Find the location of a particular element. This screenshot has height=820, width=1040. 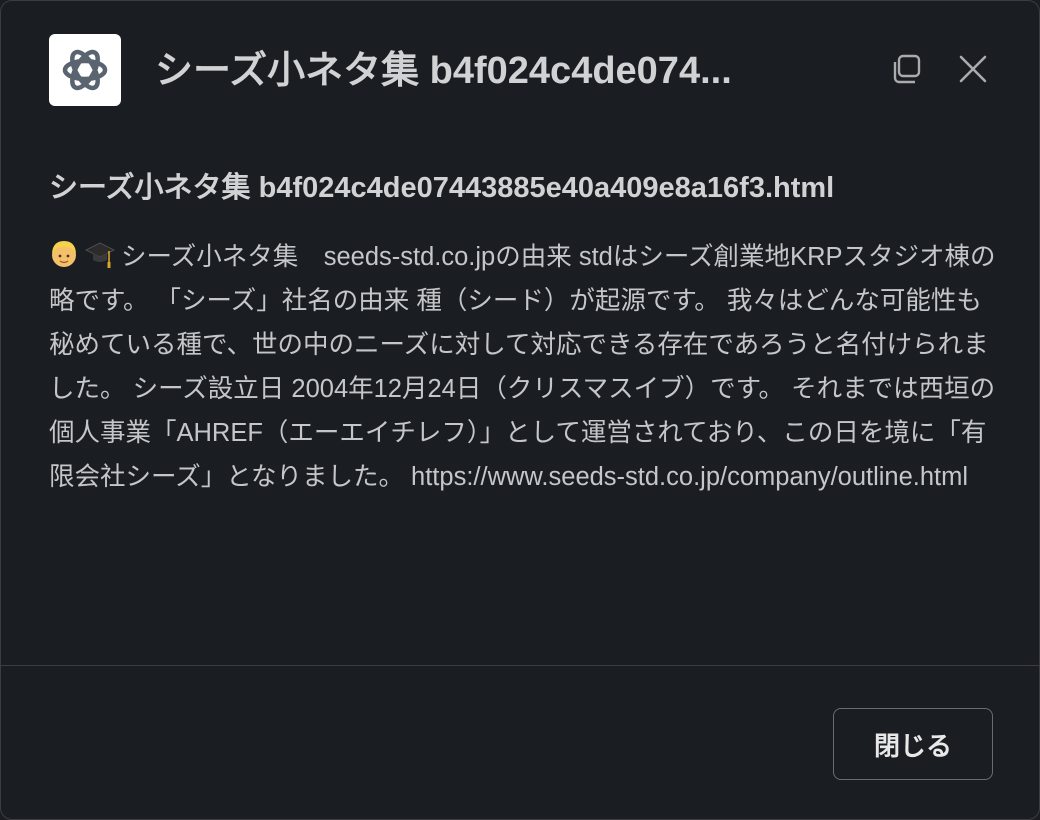

close-icon is located at coordinates (973, 69).